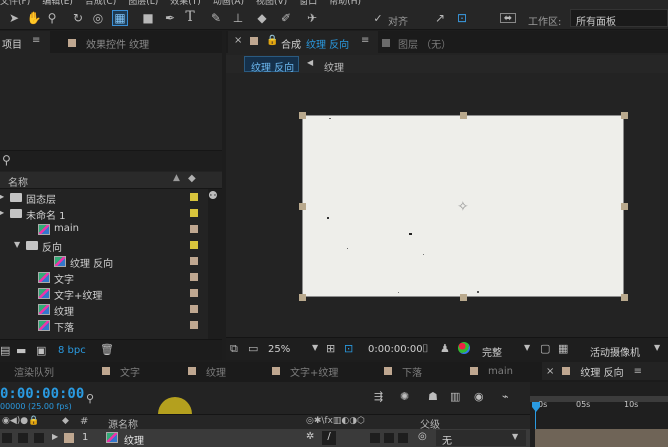 This screenshot has height=447, width=668. What do you see at coordinates (17, 244) in the screenshot?
I see `folder-expanded-icon: ▼` at bounding box center [17, 244].